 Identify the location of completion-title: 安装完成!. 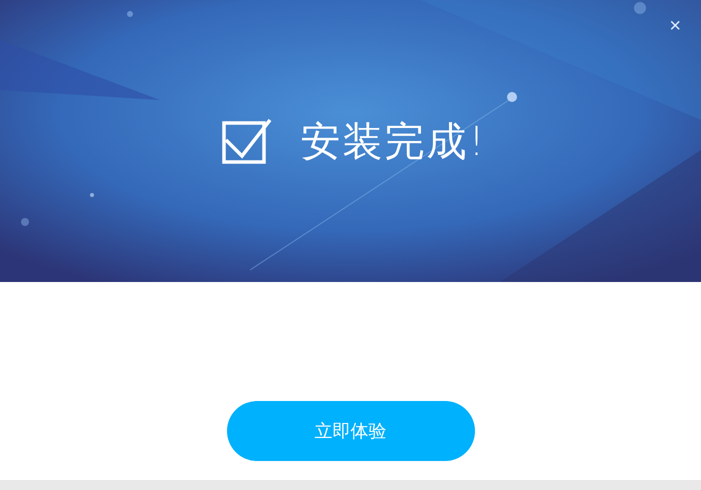
(393, 142).